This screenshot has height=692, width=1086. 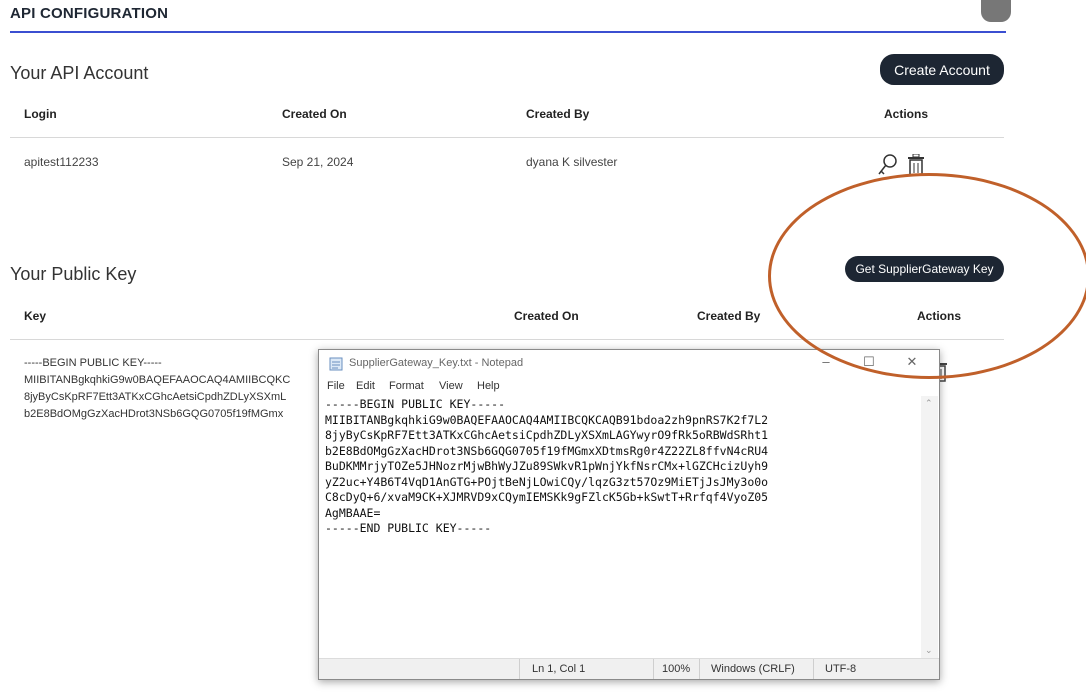 What do you see at coordinates (154, 414) in the screenshot?
I see `key-preview-line-4: b2E8BdOMgGzXacHDrot3NSb6GQG0705f19fMGmx` at bounding box center [154, 414].